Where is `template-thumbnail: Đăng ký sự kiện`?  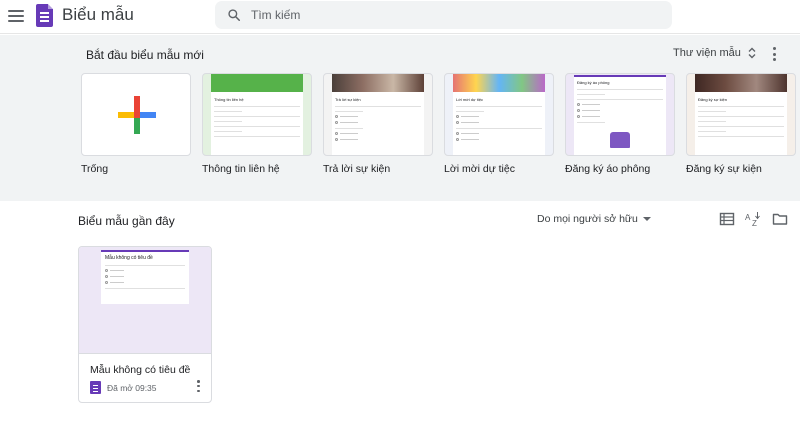 template-thumbnail: Đăng ký sự kiện is located at coordinates (741, 114).